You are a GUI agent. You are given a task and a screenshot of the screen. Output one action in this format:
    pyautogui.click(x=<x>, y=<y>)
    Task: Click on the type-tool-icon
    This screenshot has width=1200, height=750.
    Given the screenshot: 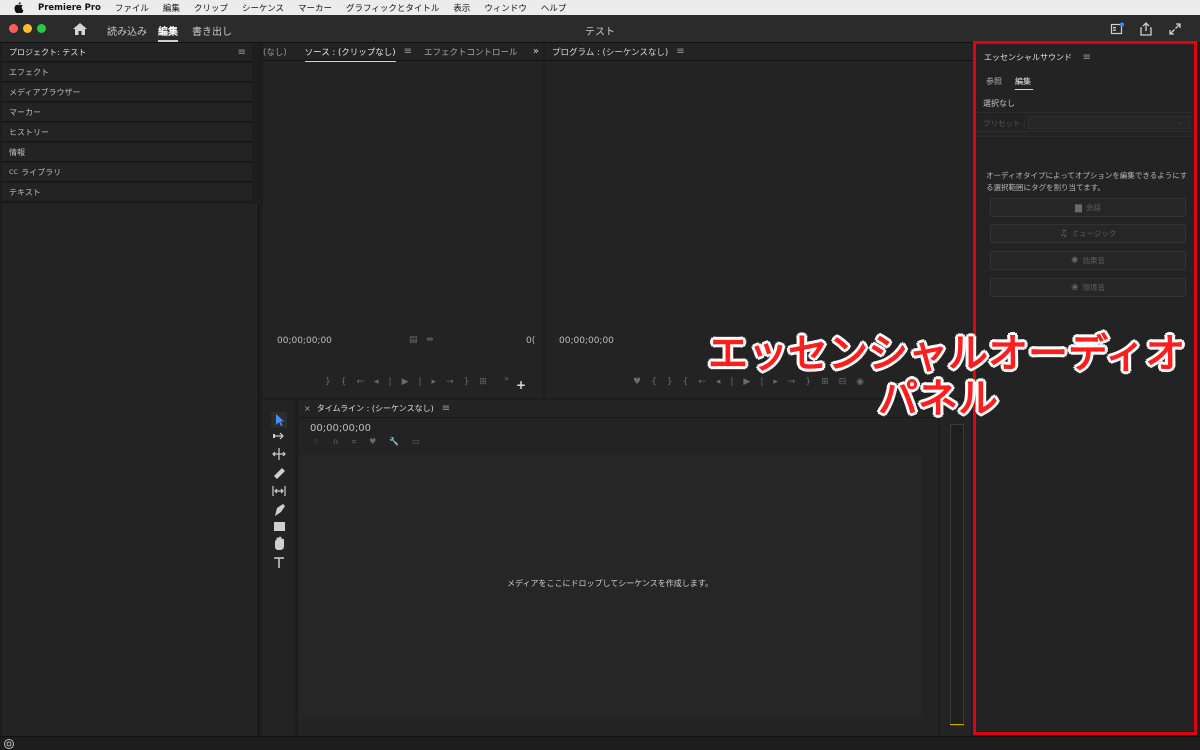 What is the action you would take?
    pyautogui.click(x=279, y=562)
    